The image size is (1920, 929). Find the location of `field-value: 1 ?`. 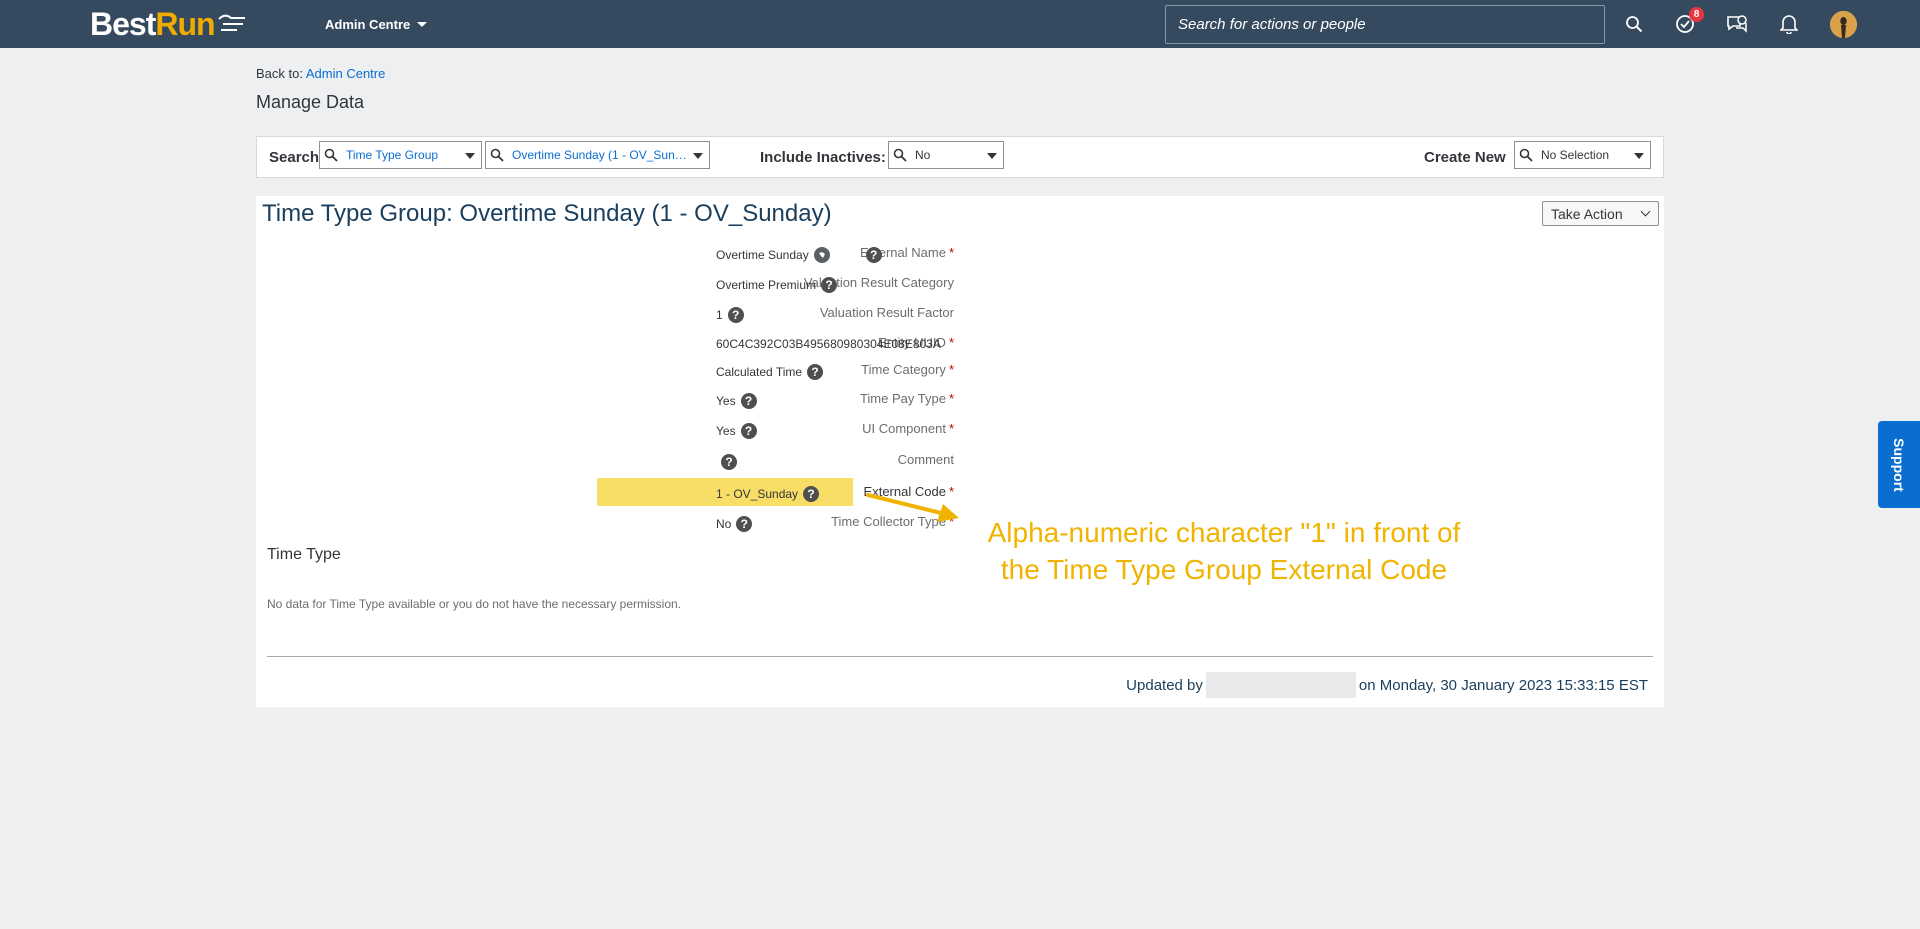

field-value: 1 ? is located at coordinates (730, 315).